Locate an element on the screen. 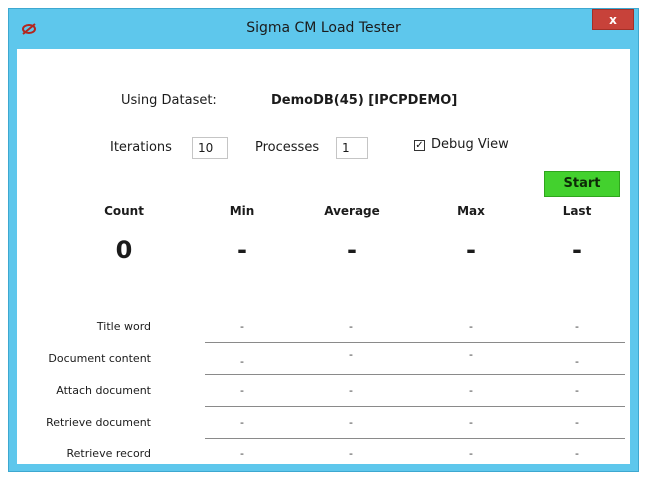 This screenshot has height=480, width=647. dataset-value: DemoDB(45) [IPCPDEMO] is located at coordinates (364, 100).